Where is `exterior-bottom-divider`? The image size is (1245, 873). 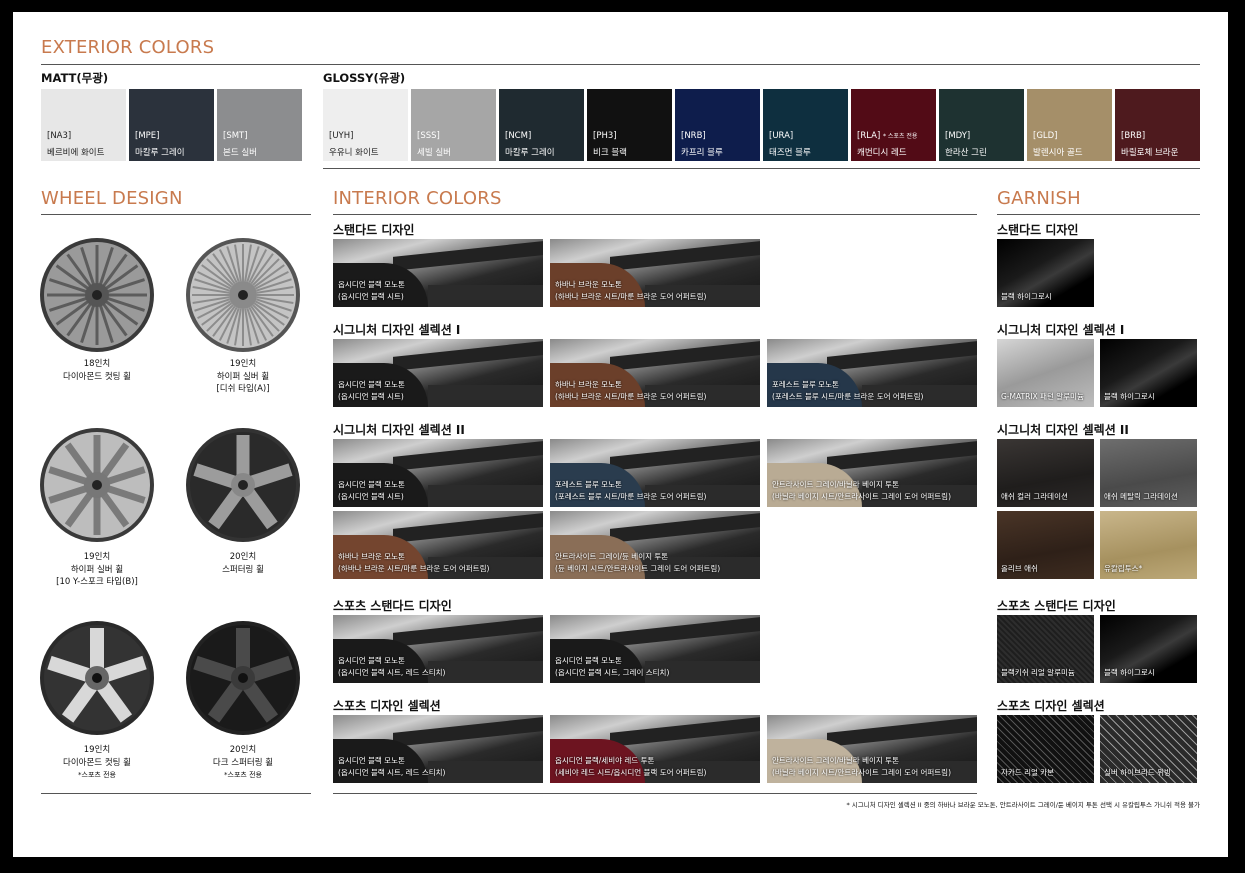
exterior-bottom-divider is located at coordinates (761, 168).